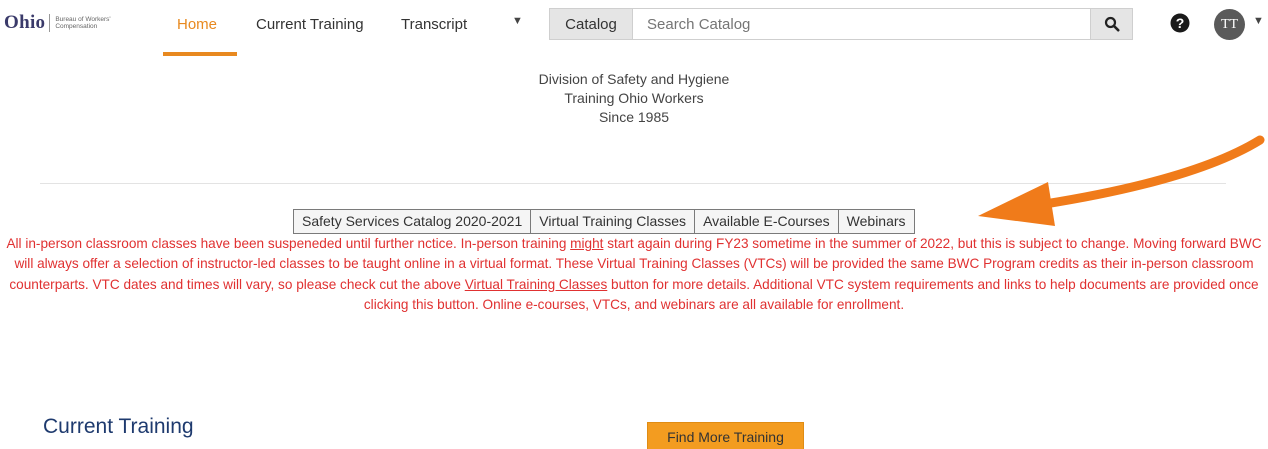 The width and height of the screenshot is (1268, 449). What do you see at coordinates (861, 24) in the screenshot?
I see `search-catalog-input` at bounding box center [861, 24].